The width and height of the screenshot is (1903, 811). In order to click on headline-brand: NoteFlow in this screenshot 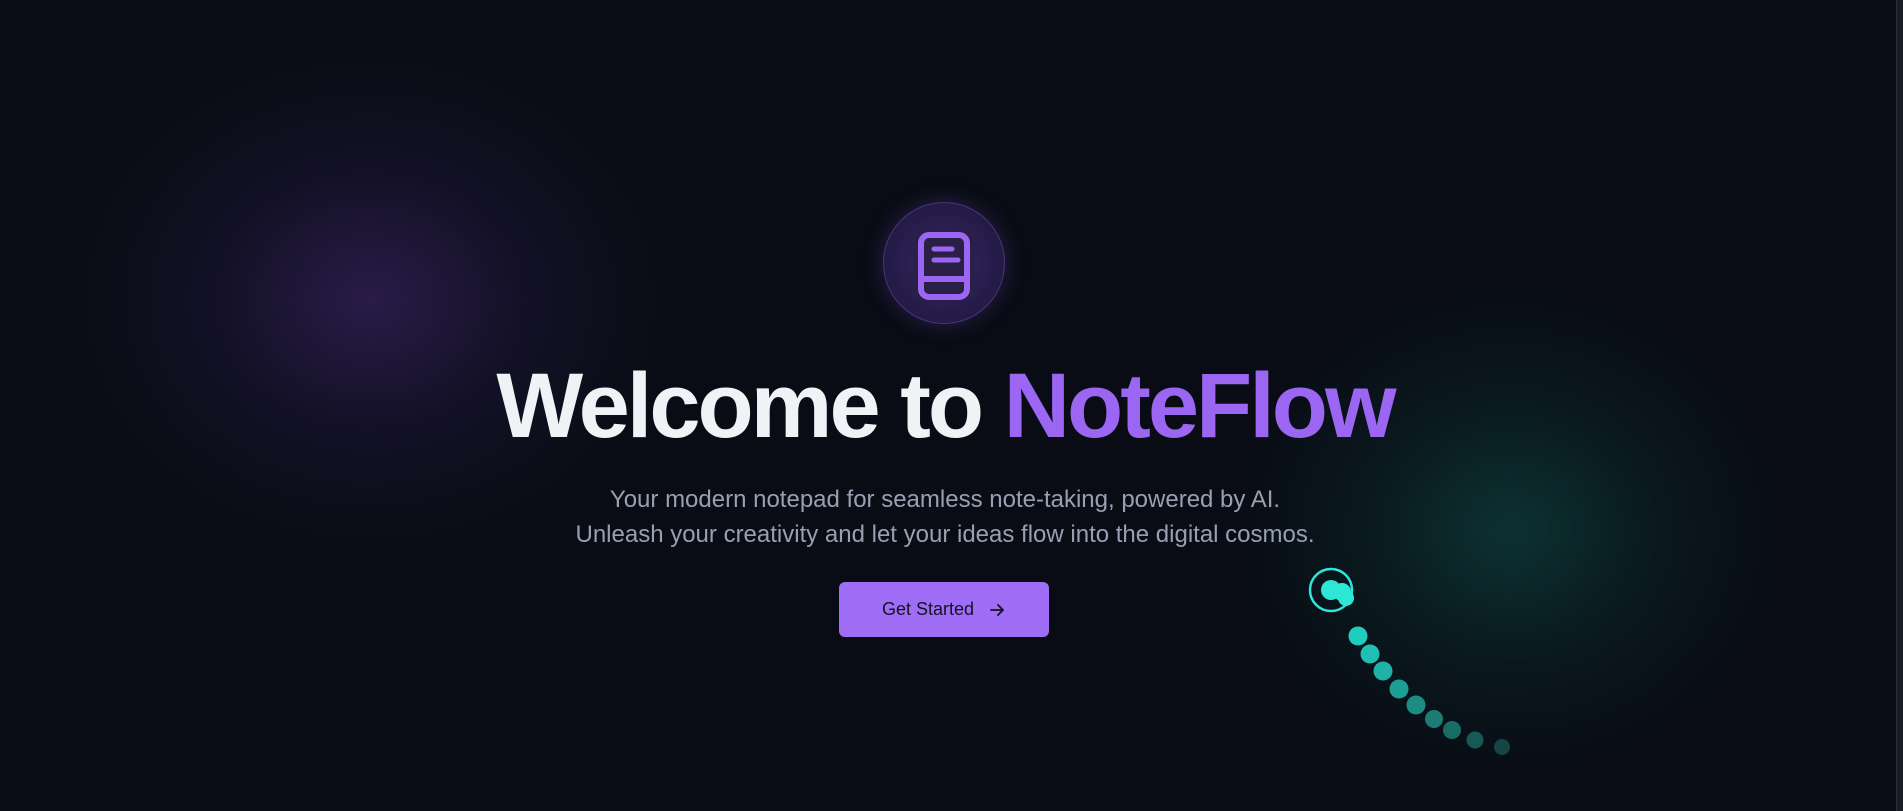, I will do `click(1200, 406)`.